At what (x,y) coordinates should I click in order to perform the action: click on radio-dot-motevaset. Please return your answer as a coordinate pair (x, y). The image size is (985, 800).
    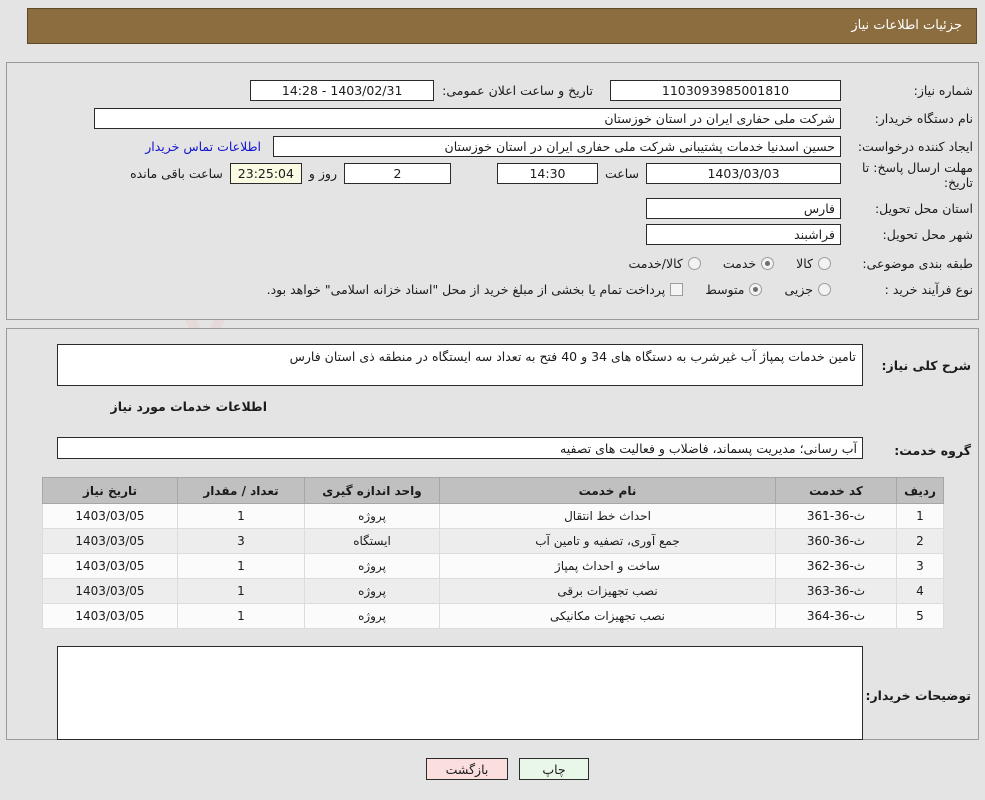
    Looking at the image, I should click on (756, 289).